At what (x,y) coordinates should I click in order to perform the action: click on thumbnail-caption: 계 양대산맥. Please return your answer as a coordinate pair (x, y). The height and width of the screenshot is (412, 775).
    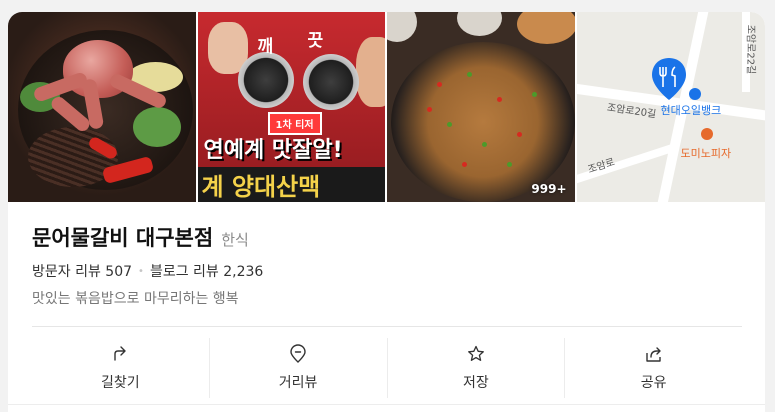
    Looking at the image, I should click on (291, 184).